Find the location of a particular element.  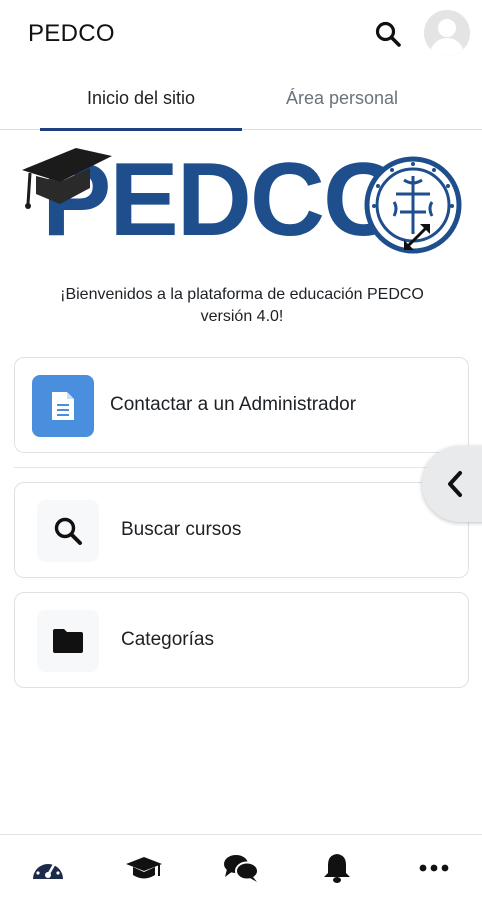

chevron-left-icon is located at coordinates (455, 484).